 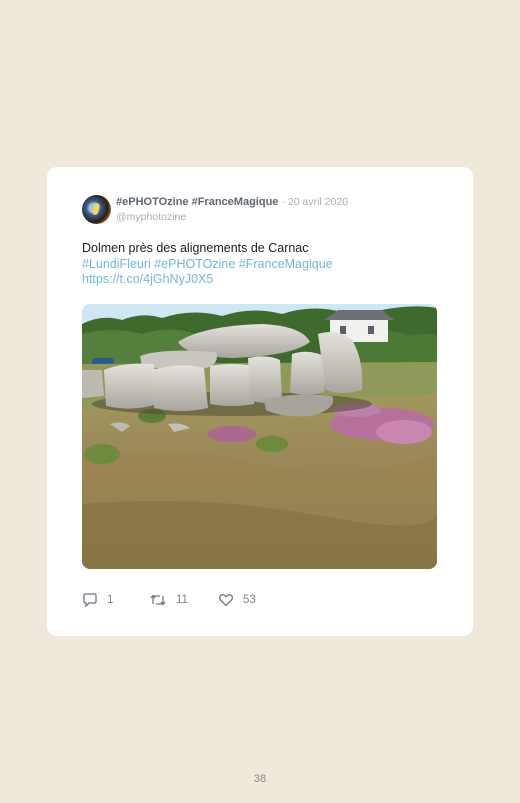 I want to click on page-number: 38, so click(x=260, y=779).